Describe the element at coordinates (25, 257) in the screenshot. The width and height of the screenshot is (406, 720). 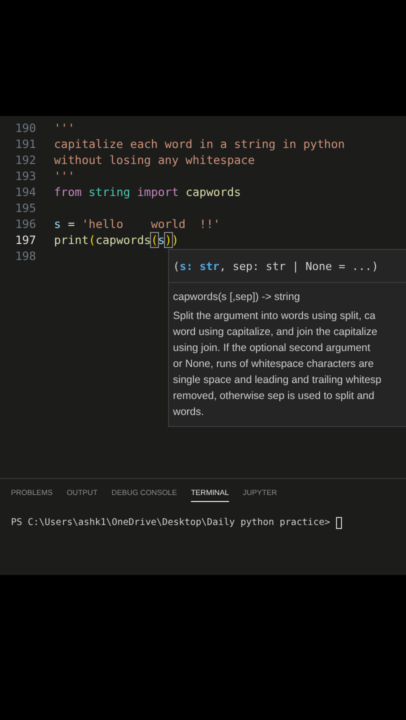
I see `line-number: 198` at that location.